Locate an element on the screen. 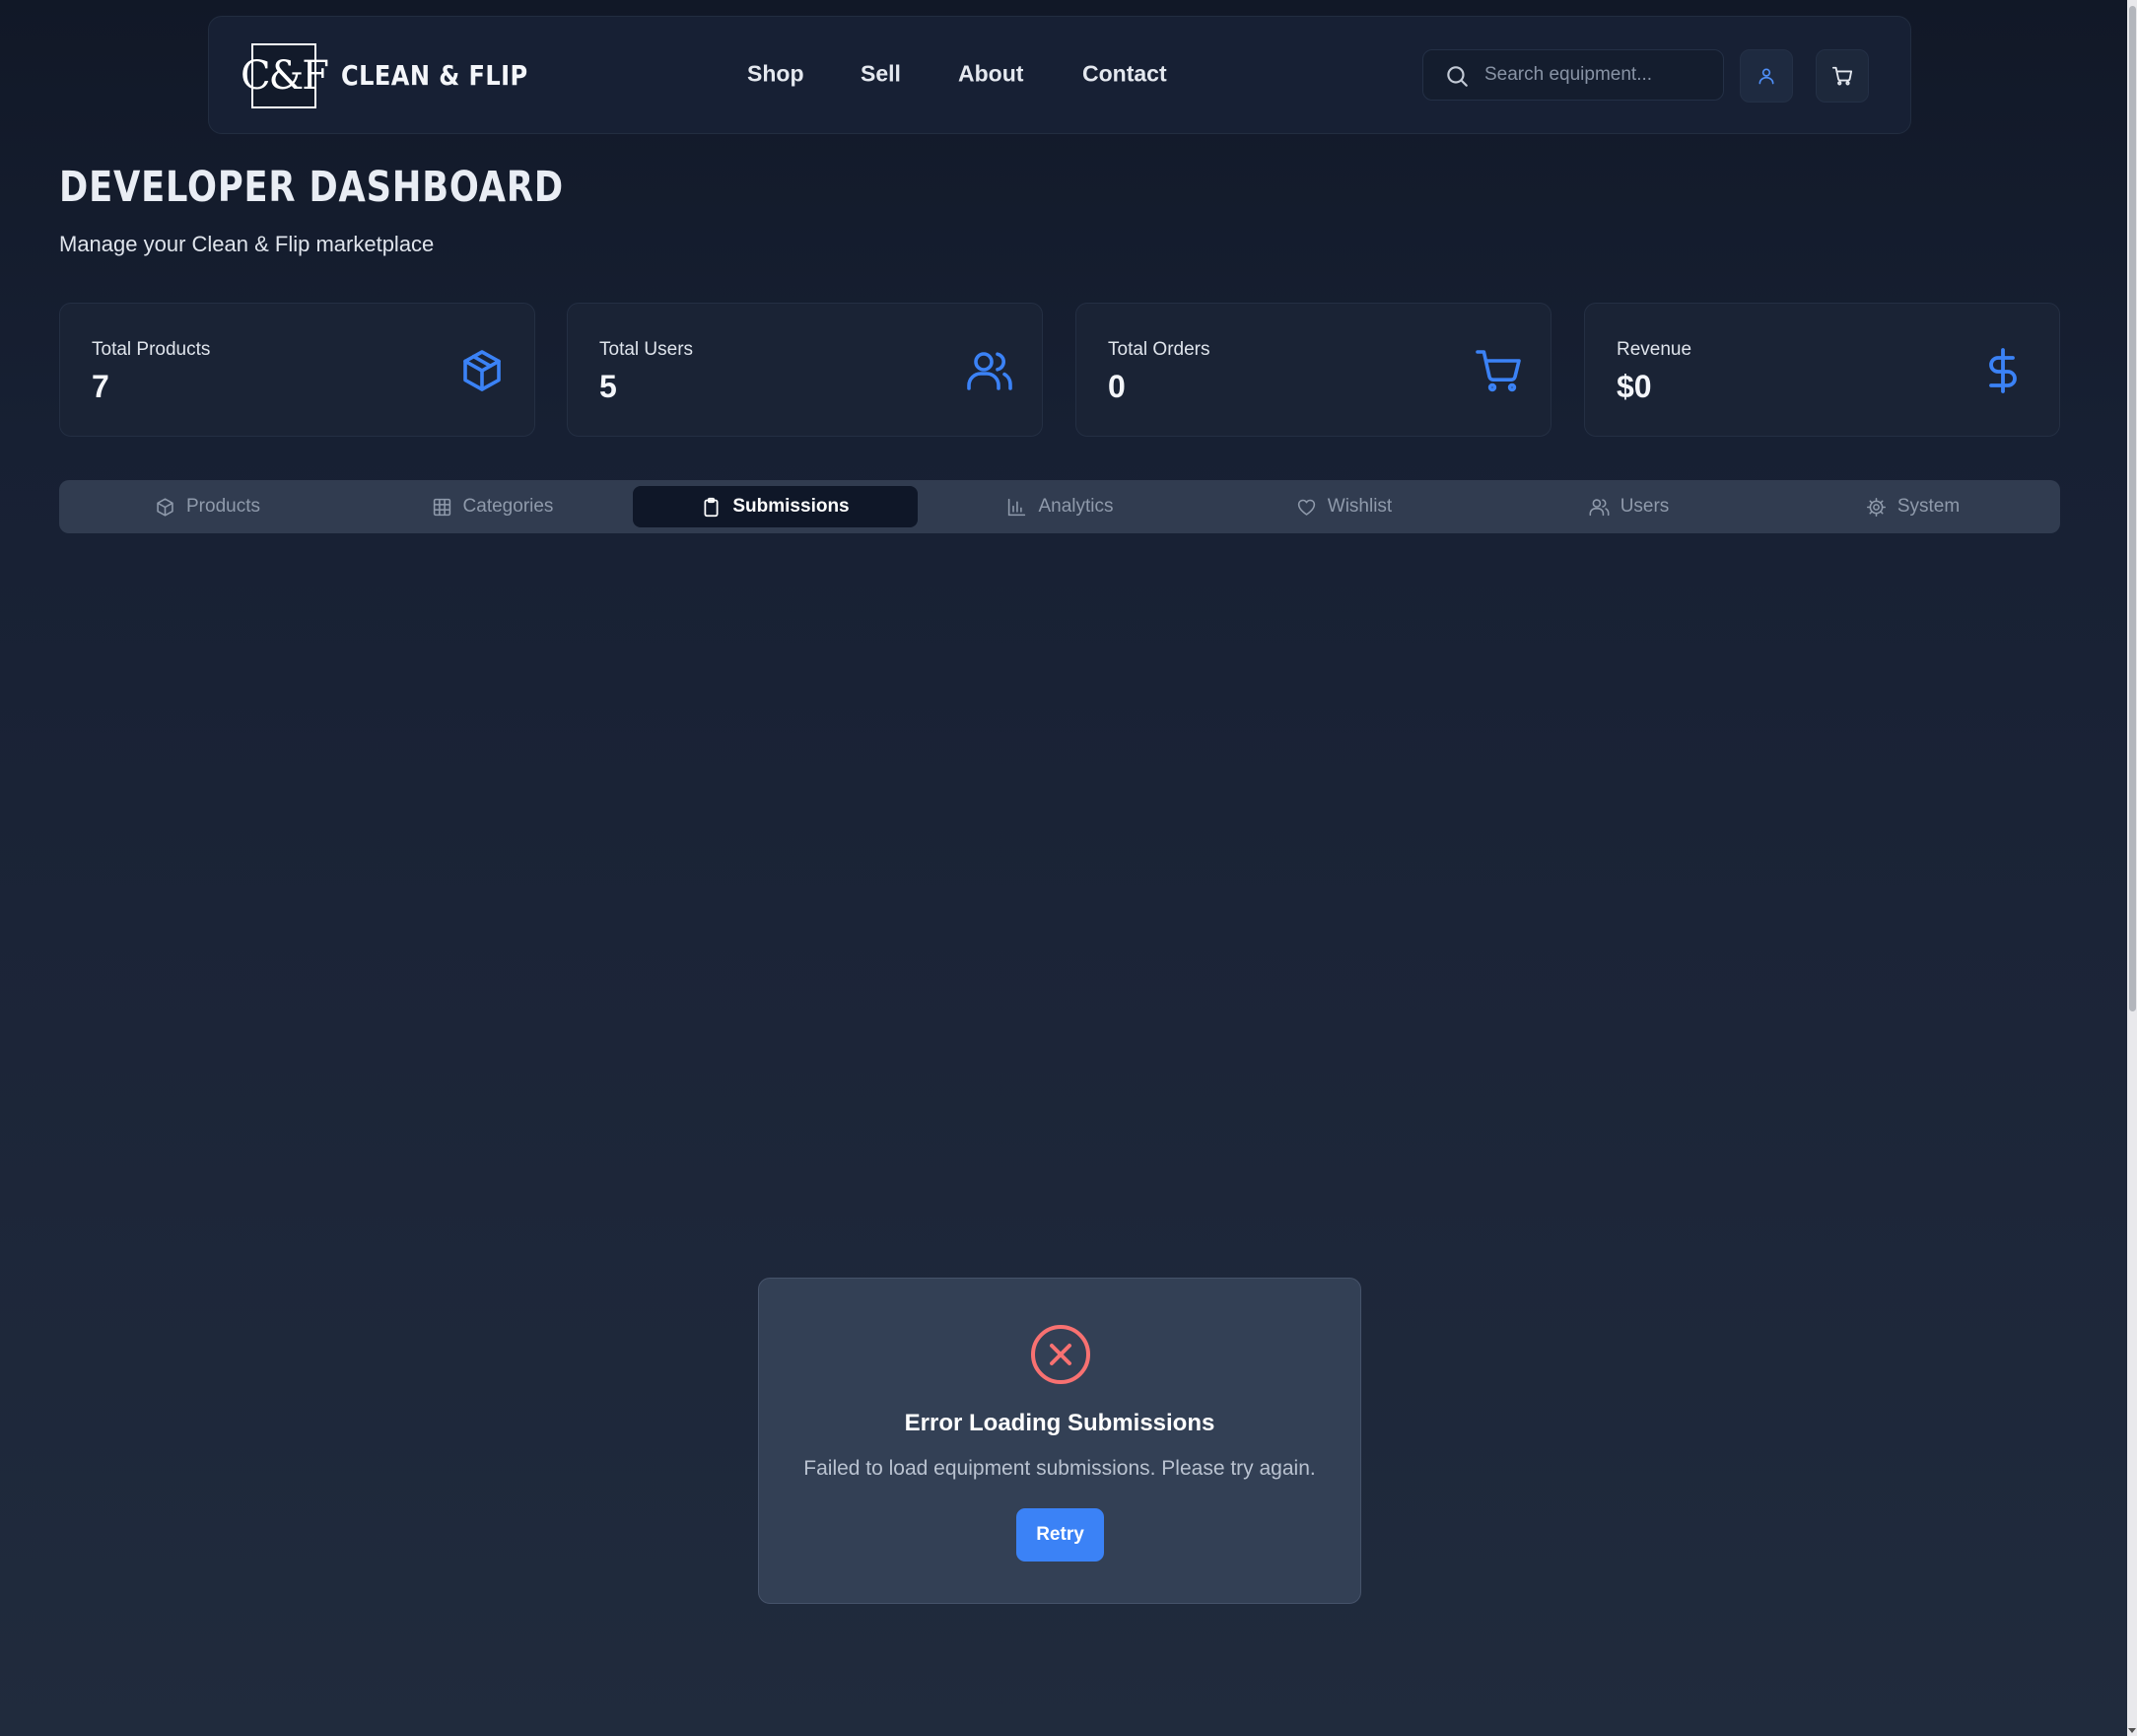 Image resolution: width=2137 pixels, height=1736 pixels. tab-label: Wishlist is located at coordinates (1360, 506).